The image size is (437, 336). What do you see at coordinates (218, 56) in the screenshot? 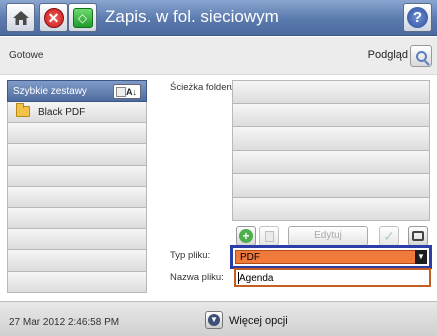
I see `status-bar: Gotowe Podgląd` at bounding box center [218, 56].